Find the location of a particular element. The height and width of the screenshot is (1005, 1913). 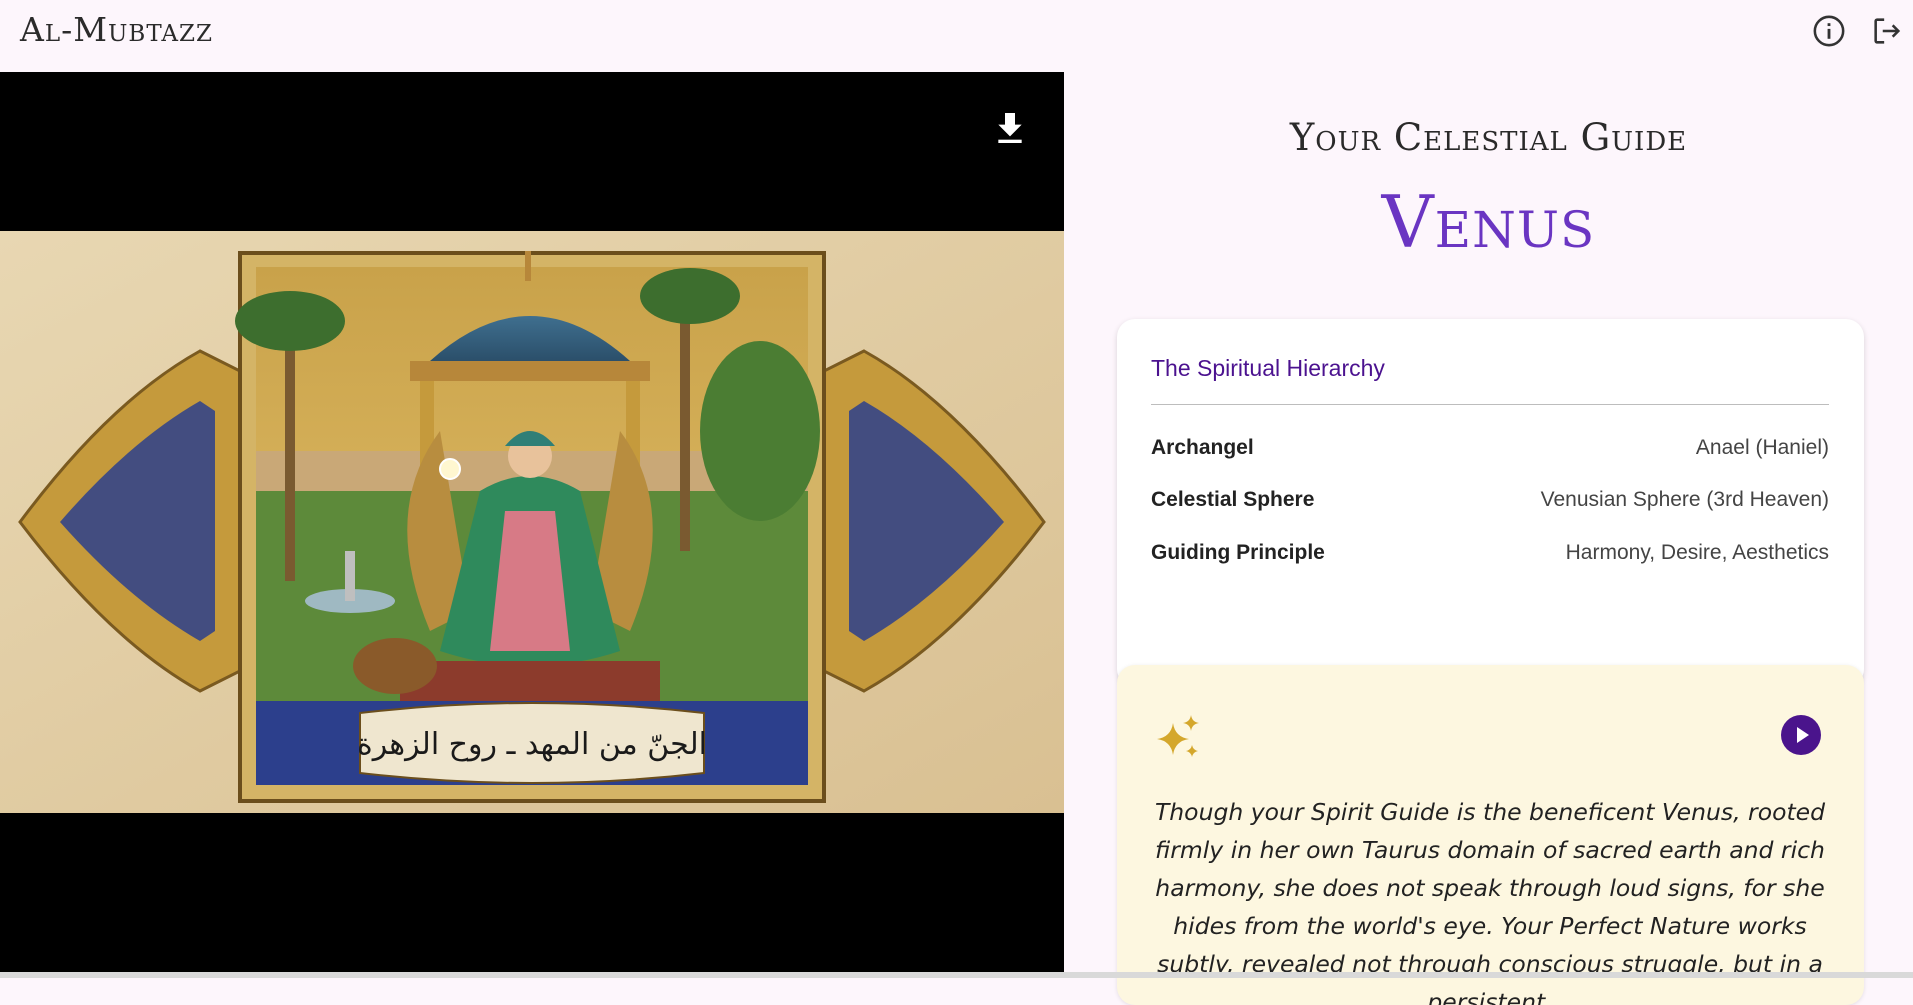

artwork-caption: الجنّ من المهد ـ روح الزهرة is located at coordinates (532, 744).